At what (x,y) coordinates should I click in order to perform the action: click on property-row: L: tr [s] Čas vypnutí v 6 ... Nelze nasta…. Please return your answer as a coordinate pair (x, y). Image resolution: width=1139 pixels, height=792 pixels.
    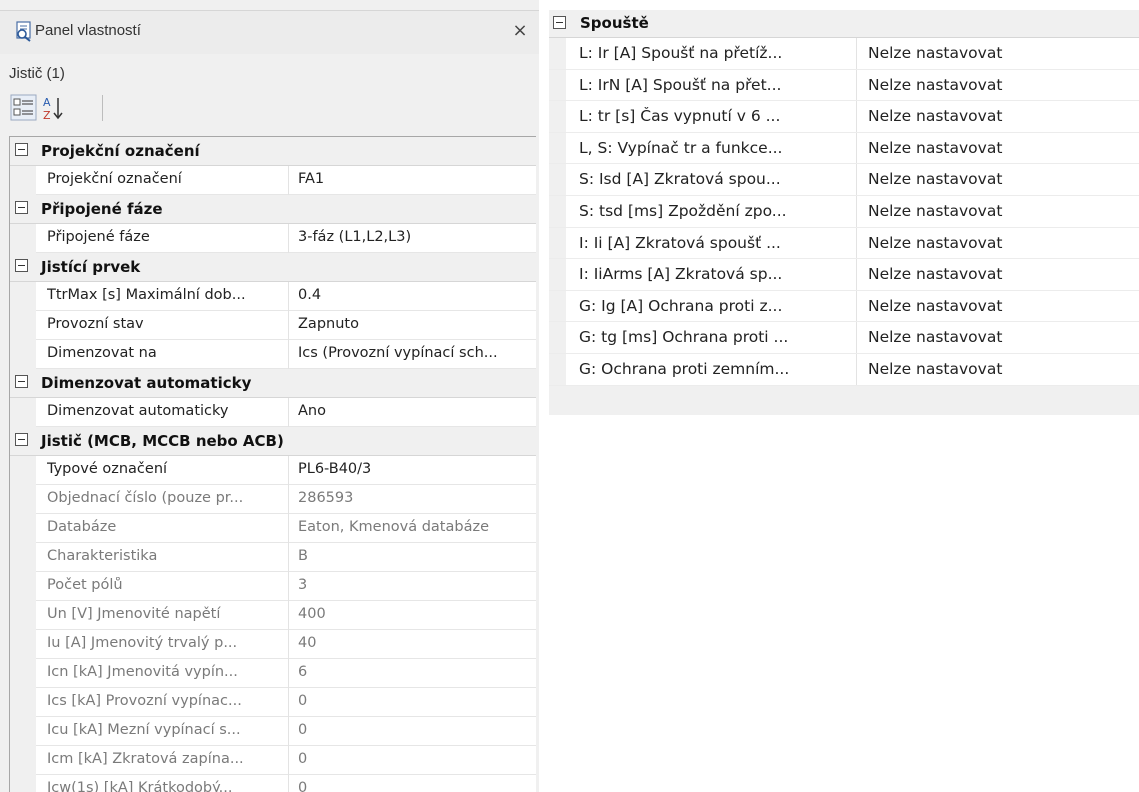
    Looking at the image, I should click on (844, 117).